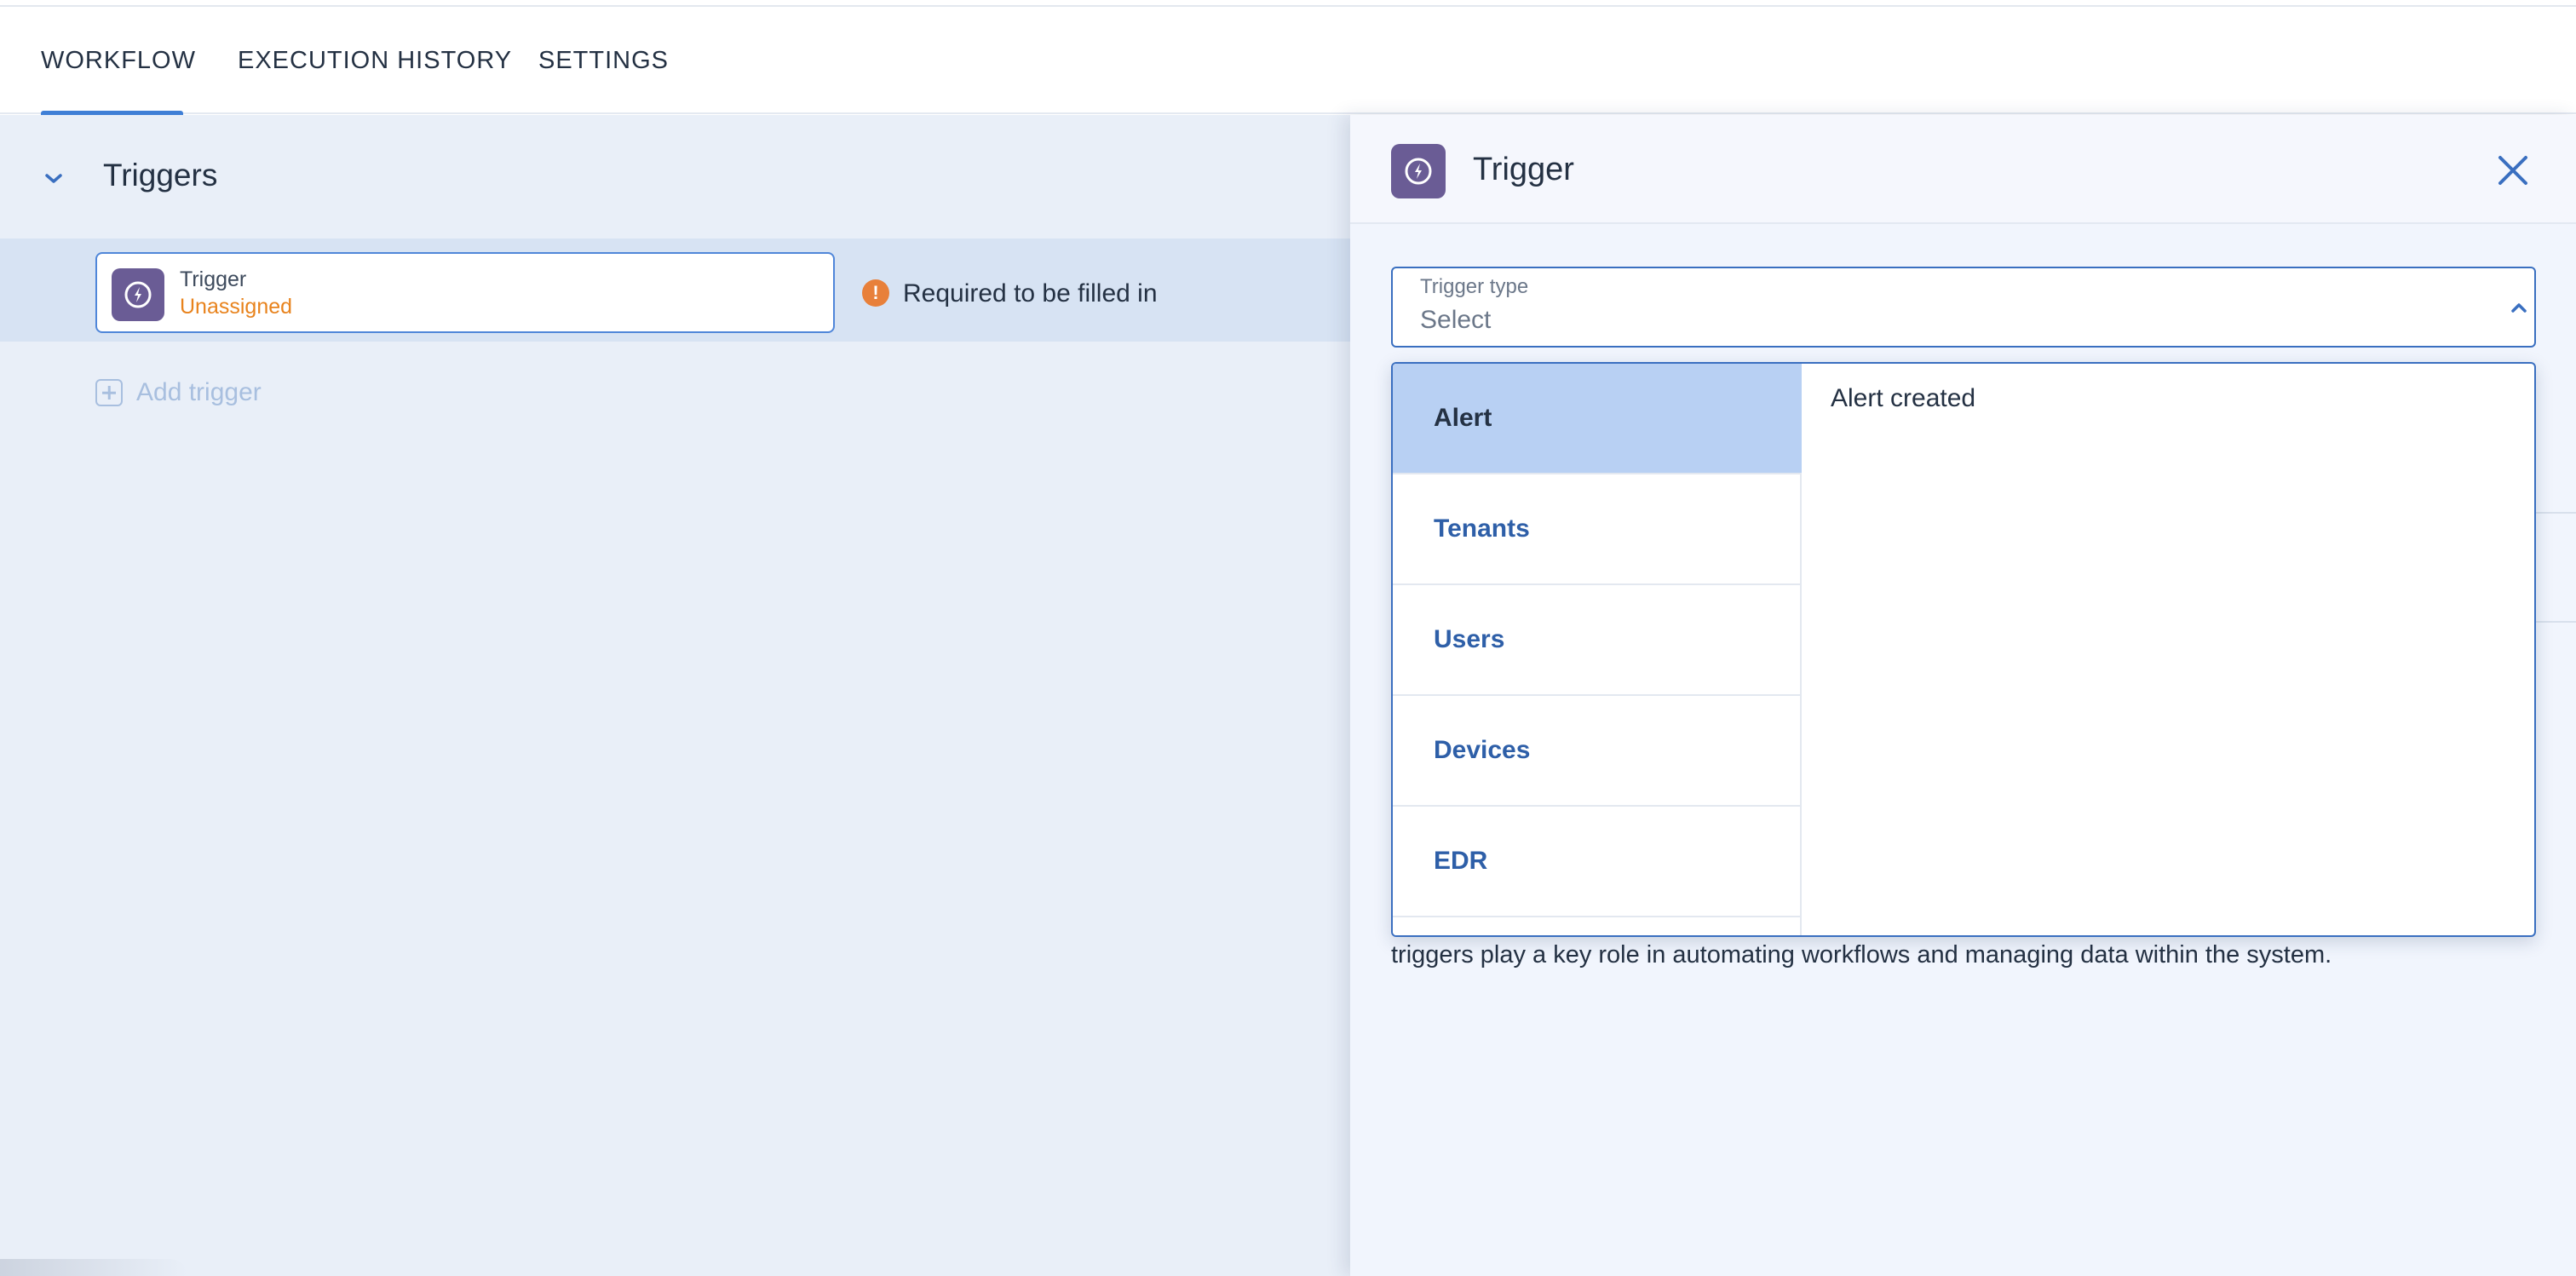 This screenshot has height=1276, width=2576. Describe the element at coordinates (2169, 650) in the screenshot. I see `event-list: Alert created` at that location.